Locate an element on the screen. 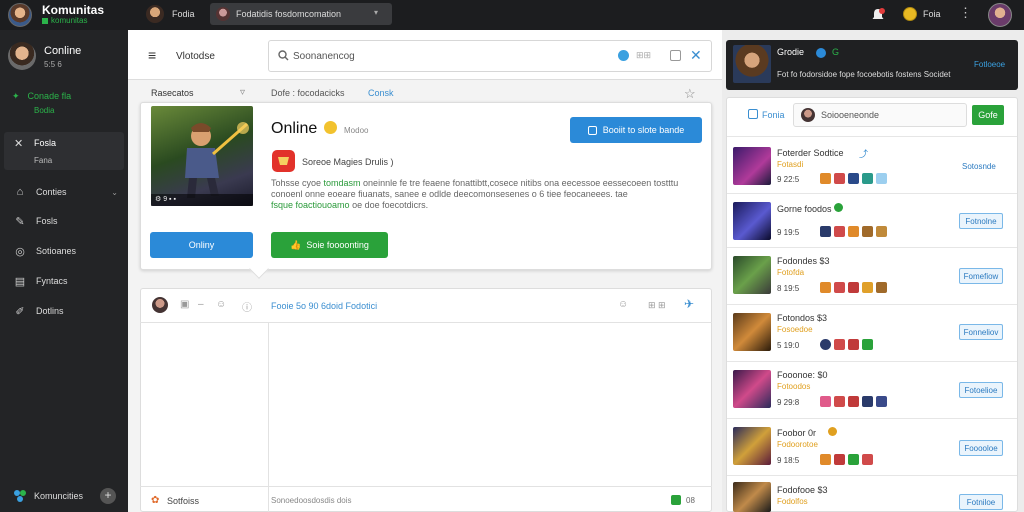 This screenshot has height=512, width=1024. pin-icon: ✈ is located at coordinates (689, 304).